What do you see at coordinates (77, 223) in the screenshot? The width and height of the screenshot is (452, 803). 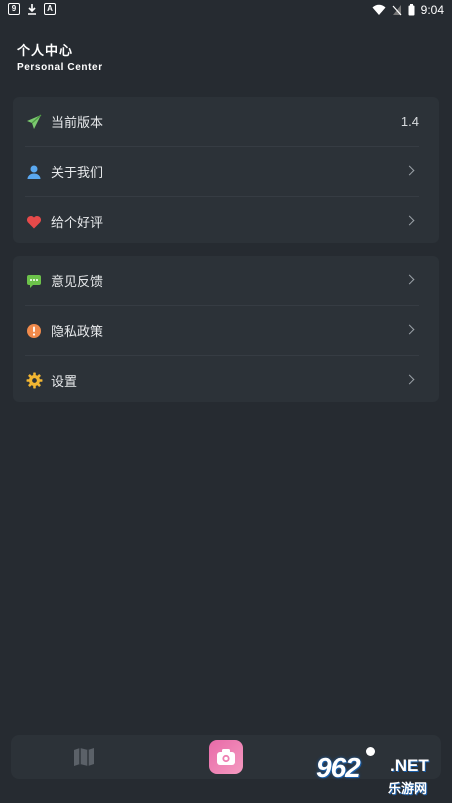 I see `rate-us-label: 给个好评` at bounding box center [77, 223].